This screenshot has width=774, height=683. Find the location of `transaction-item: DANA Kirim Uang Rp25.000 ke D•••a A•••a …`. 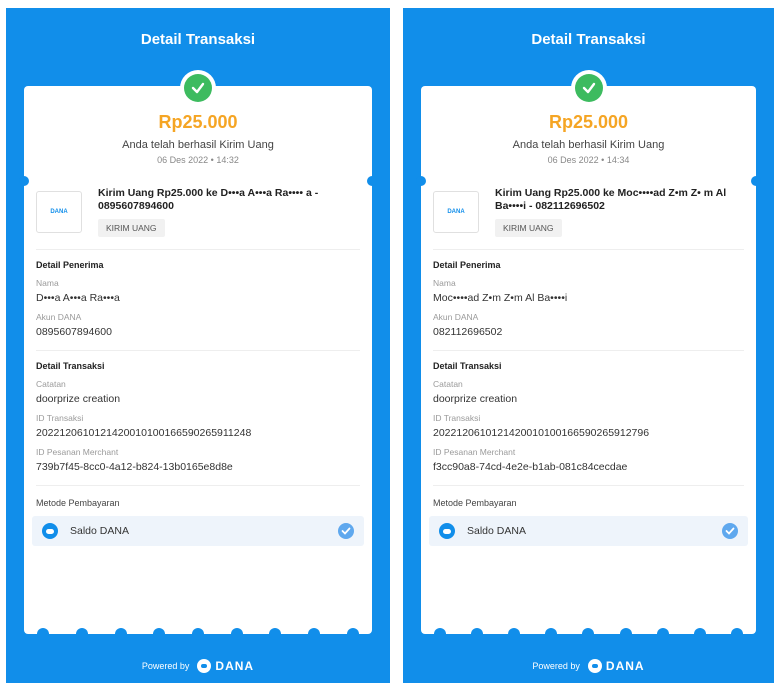

transaction-item: DANA Kirim Uang Rp25.000 ke D•••a A•••a … is located at coordinates (198, 212).